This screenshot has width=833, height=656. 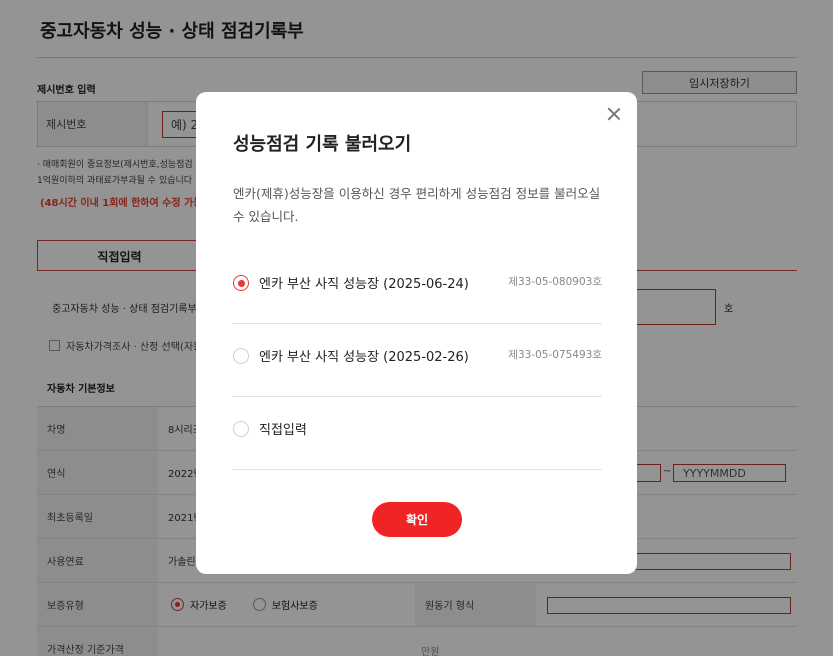 What do you see at coordinates (283, 430) in the screenshot?
I see `option-label-3: 직접입력` at bounding box center [283, 430].